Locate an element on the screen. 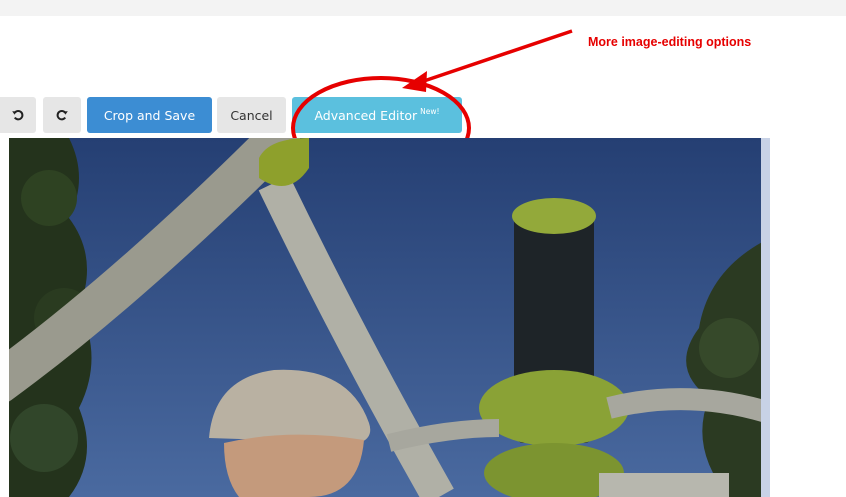 The height and width of the screenshot is (497, 846). annotation-text: More image-editing options is located at coordinates (670, 42).